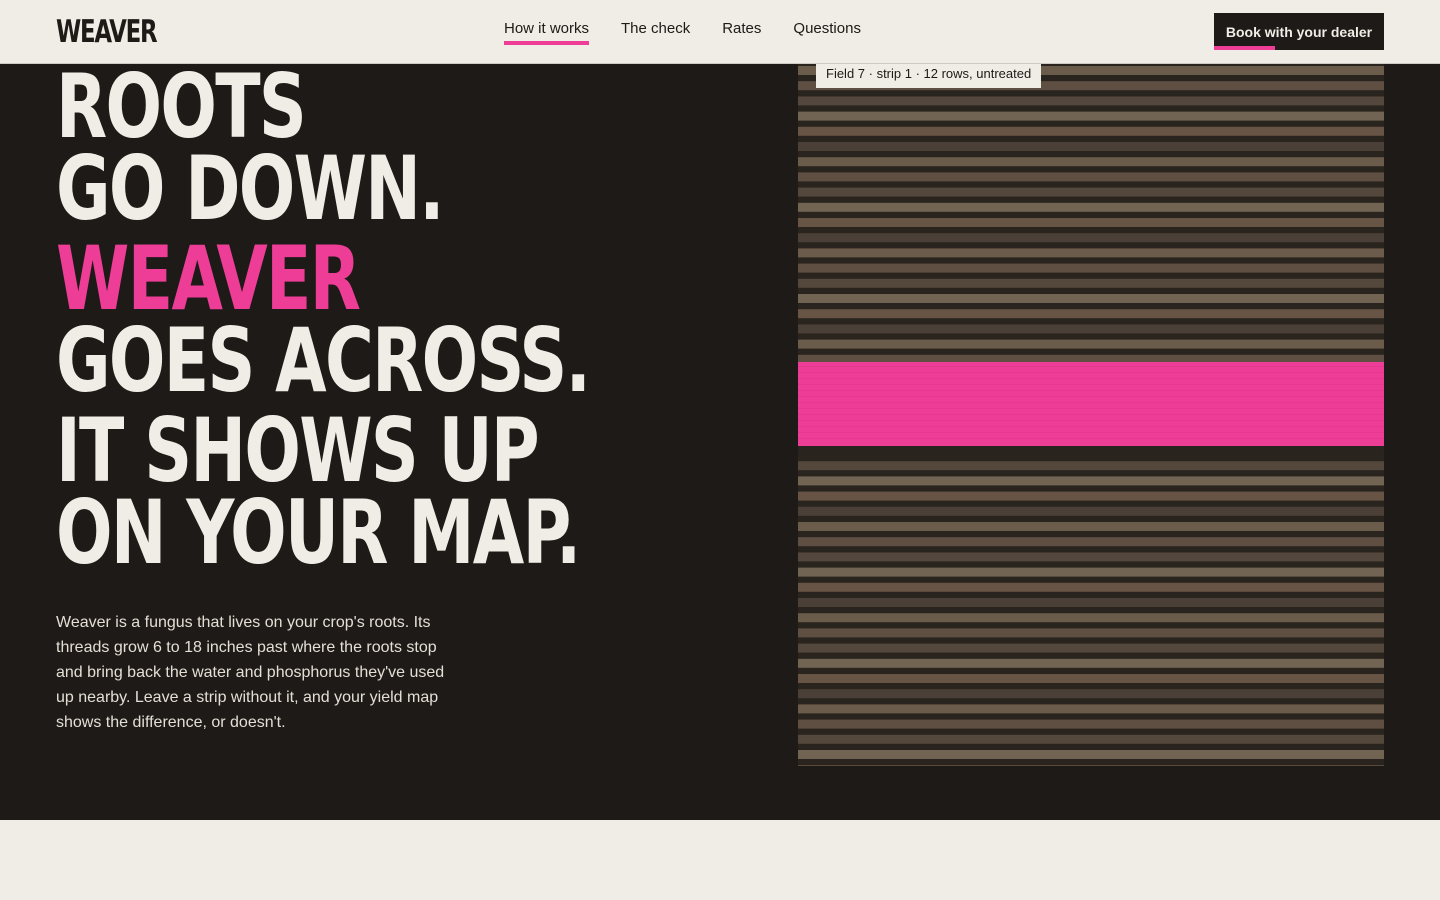  I want to click on weaver-logo: WEAVER, so click(107, 32).